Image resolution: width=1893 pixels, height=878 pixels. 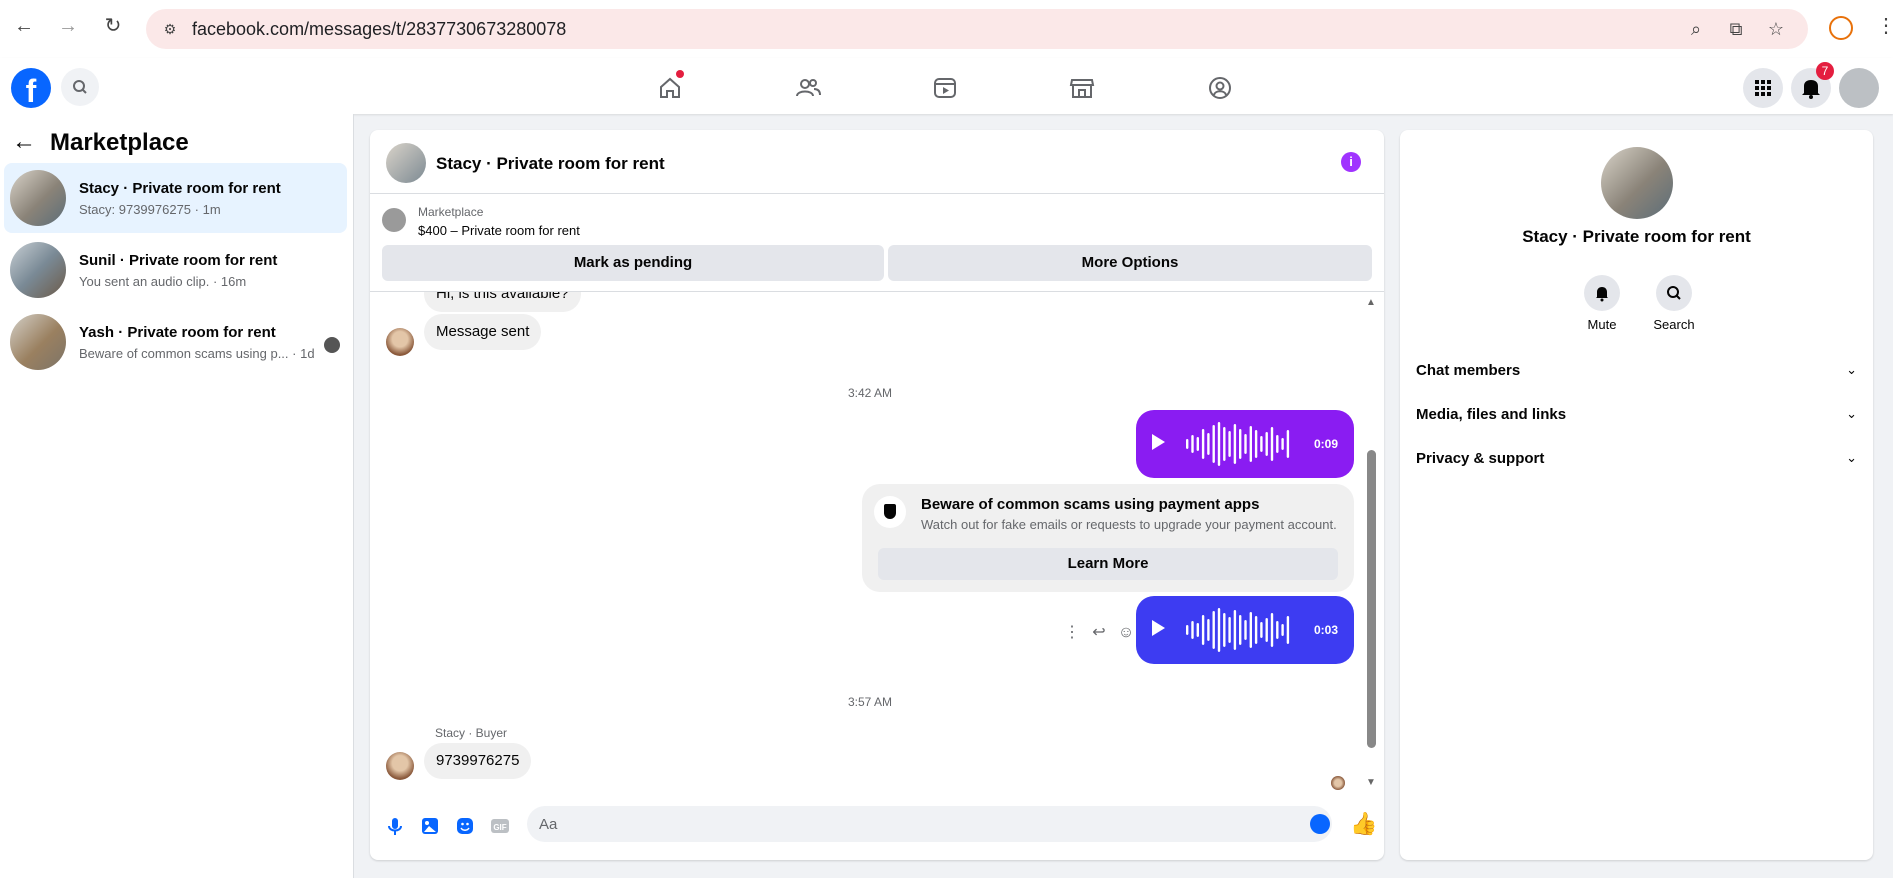 I want to click on video-icon, so click(x=945, y=88).